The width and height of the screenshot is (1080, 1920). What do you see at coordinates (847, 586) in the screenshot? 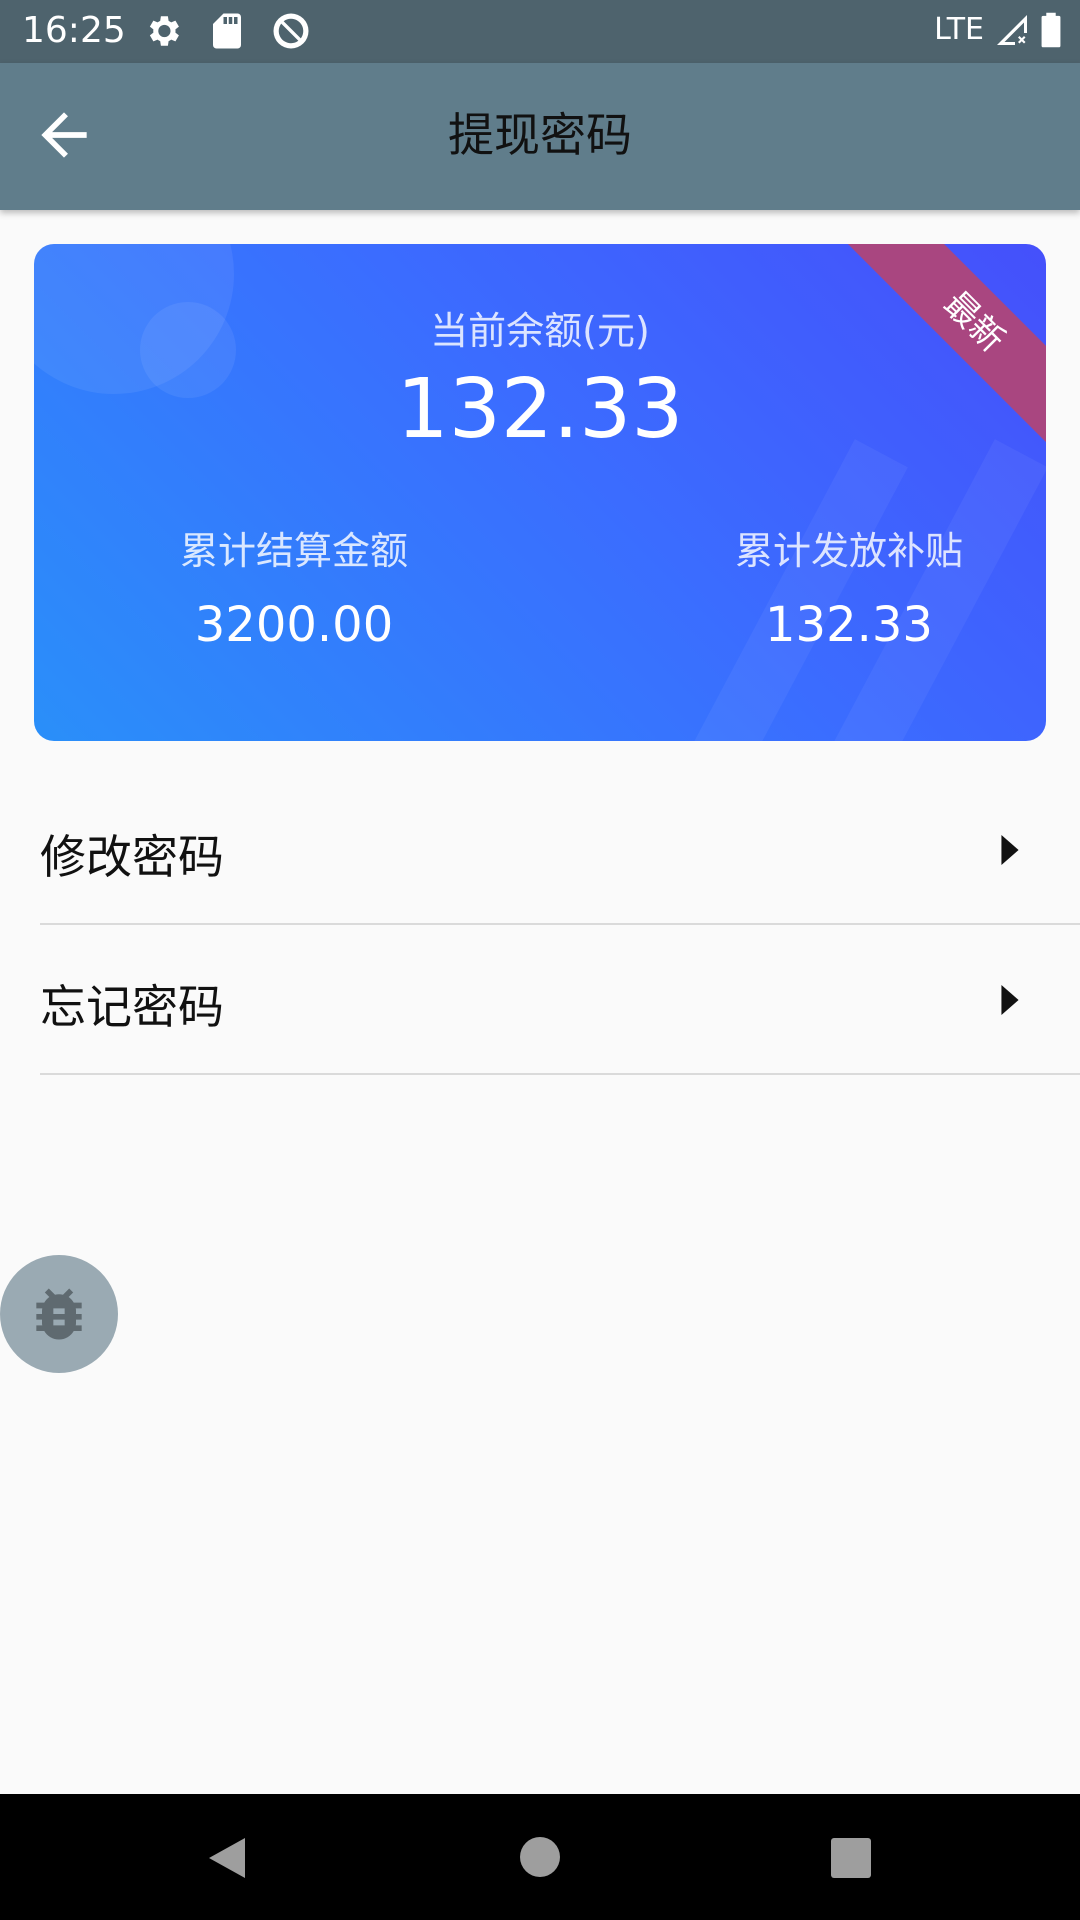
I see `stat-subsidy: 累计发放补贴 132.33` at bounding box center [847, 586].